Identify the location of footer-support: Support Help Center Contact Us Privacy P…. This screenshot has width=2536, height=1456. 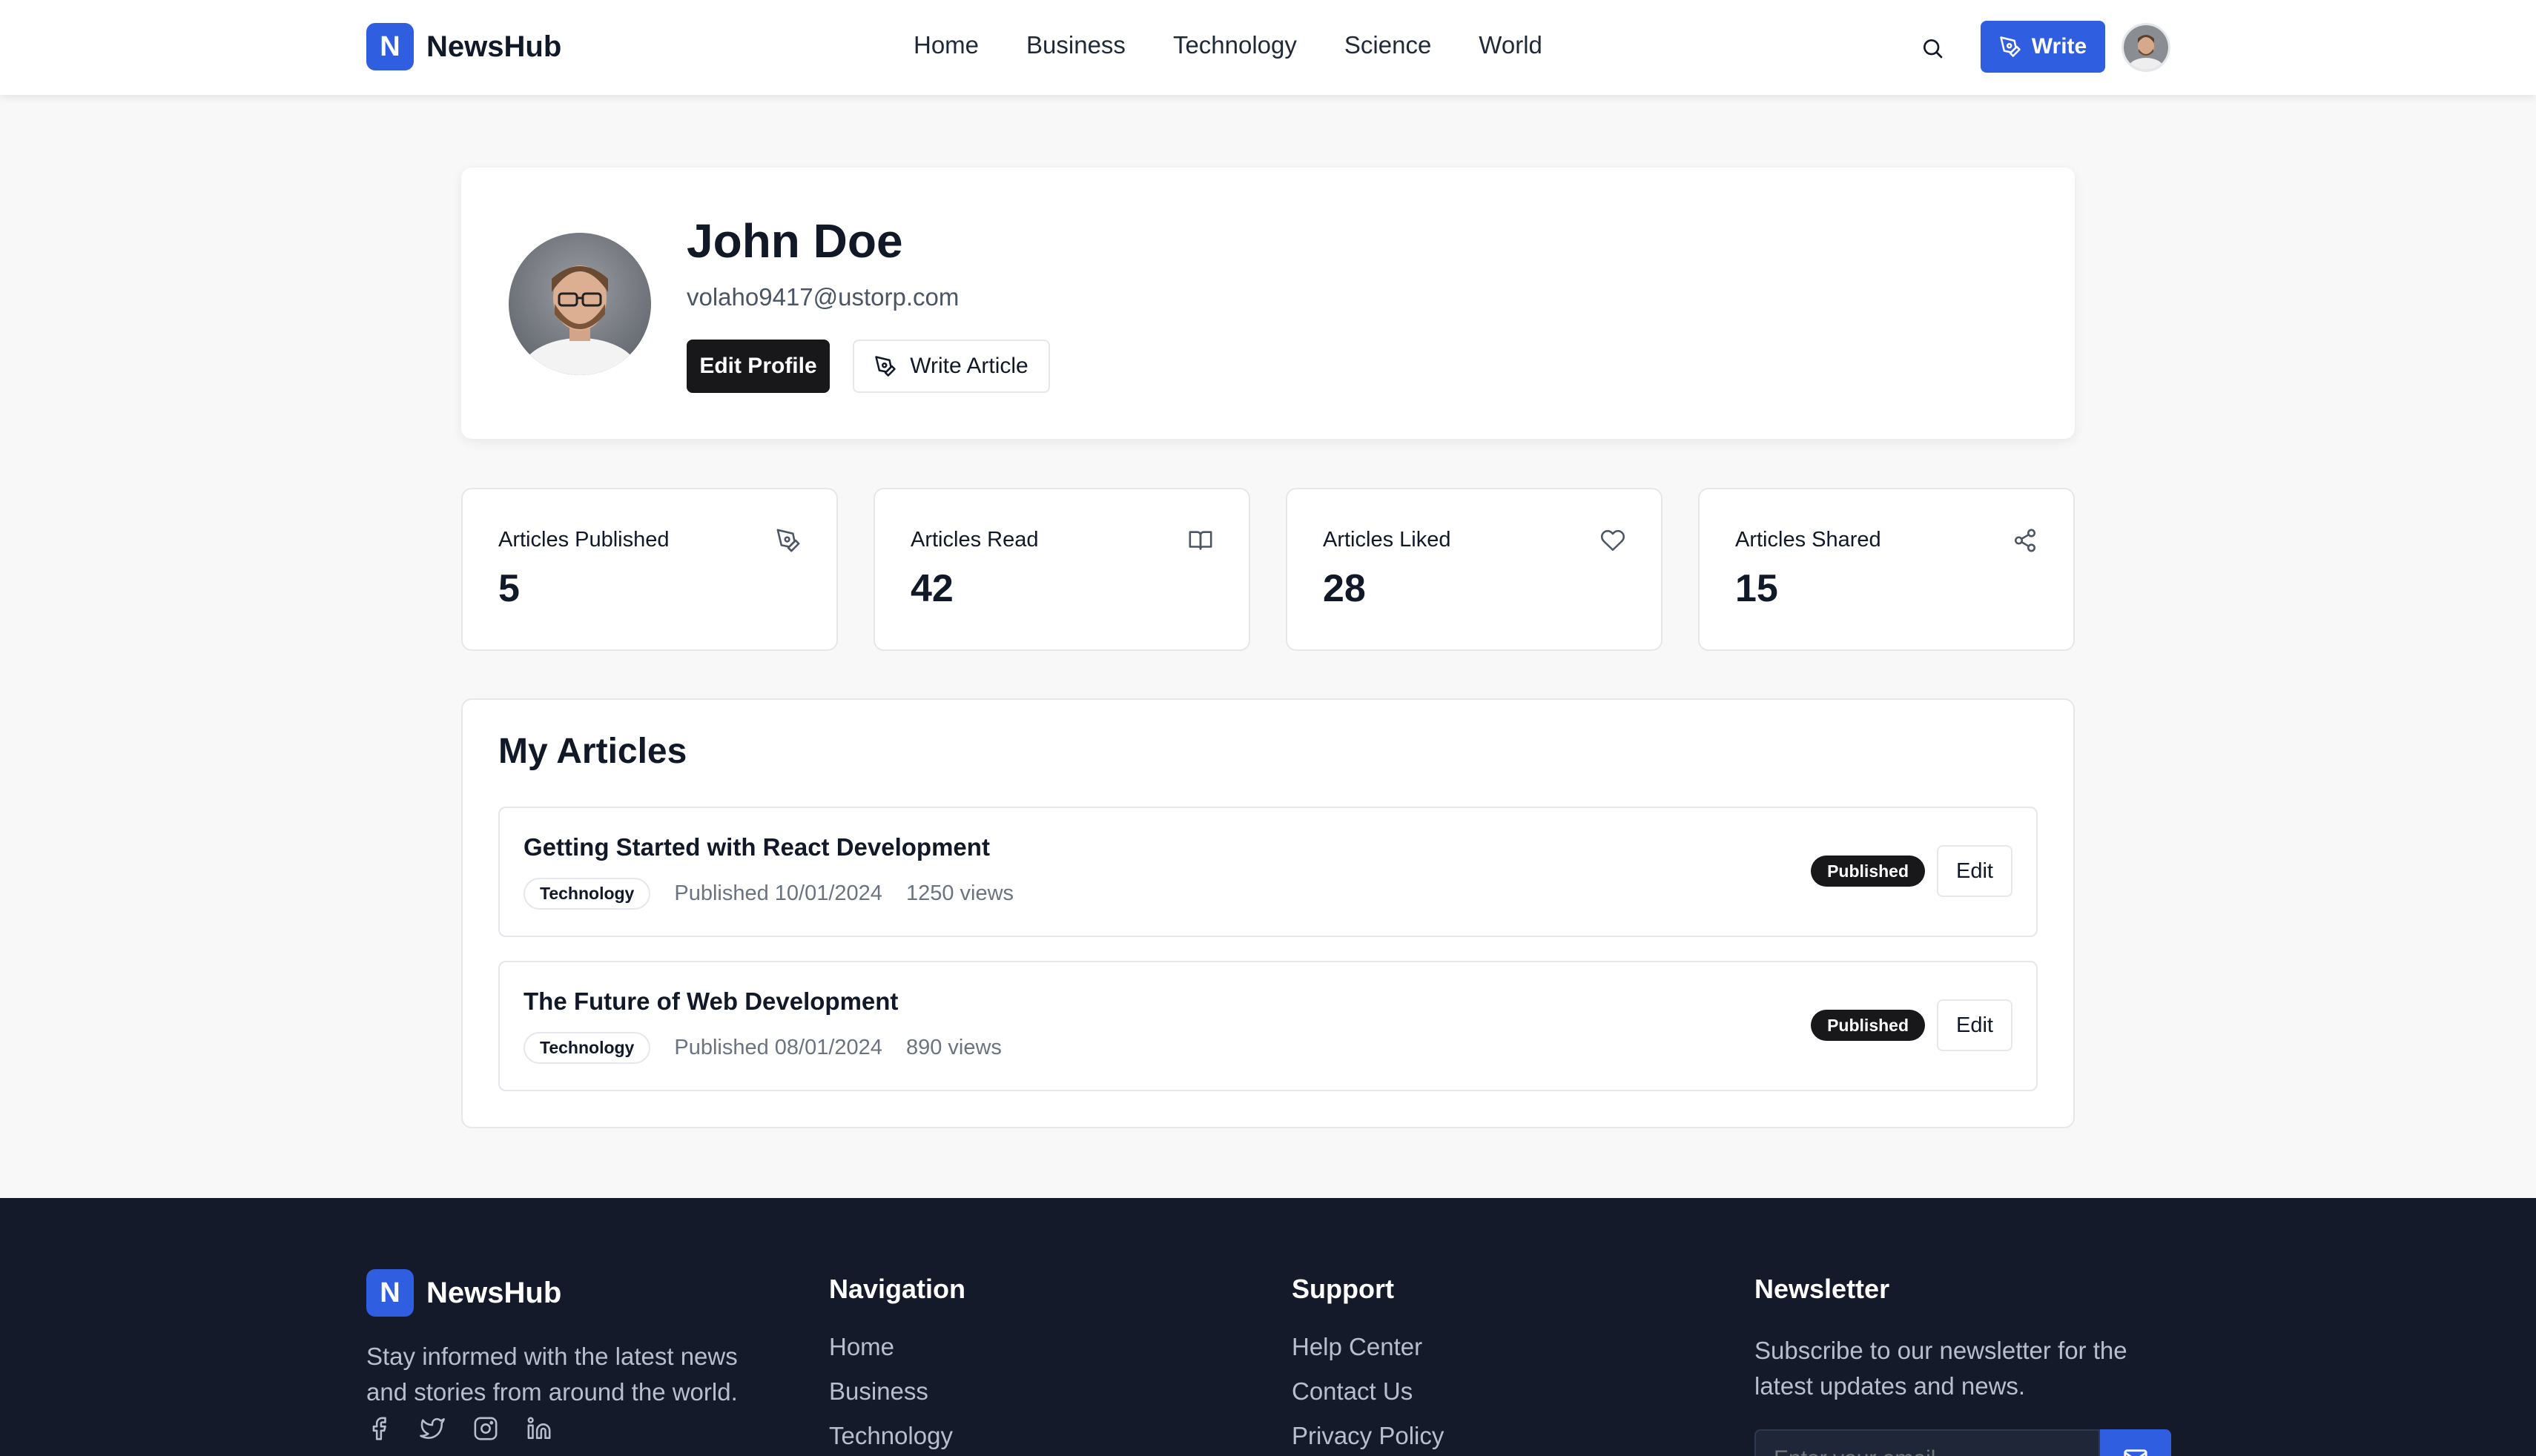
(1368, 1365).